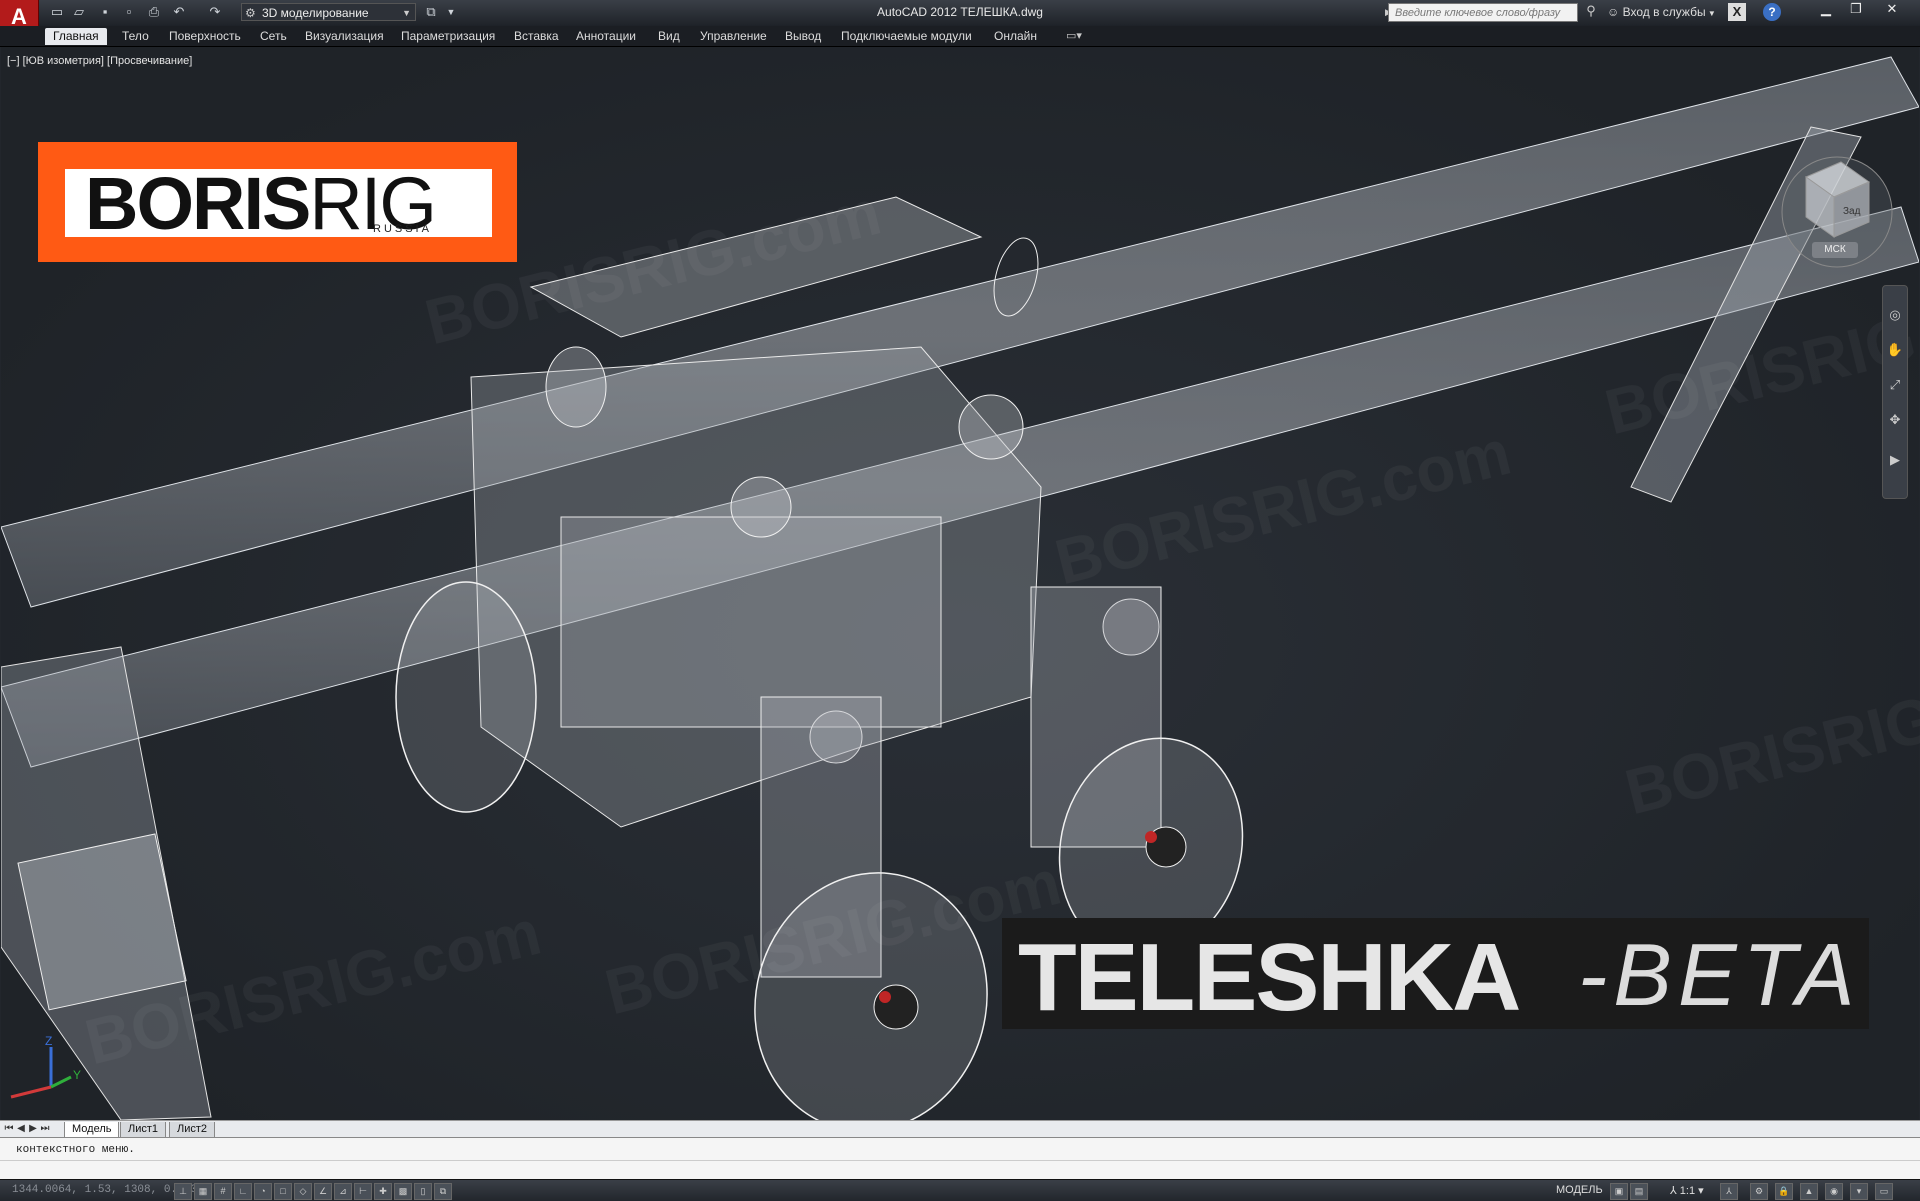 The height and width of the screenshot is (1201, 1920). Describe the element at coordinates (431, 12) in the screenshot. I see `workspace-settings-icon: ⧉` at that location.